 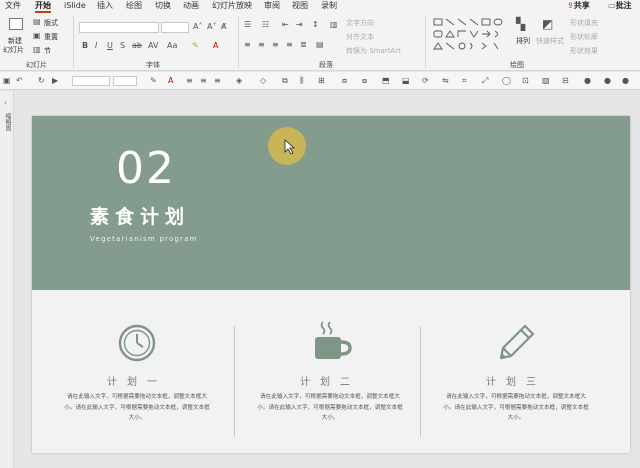 I want to click on align-objects-qat-icon: ⊞, so click(x=321, y=80).